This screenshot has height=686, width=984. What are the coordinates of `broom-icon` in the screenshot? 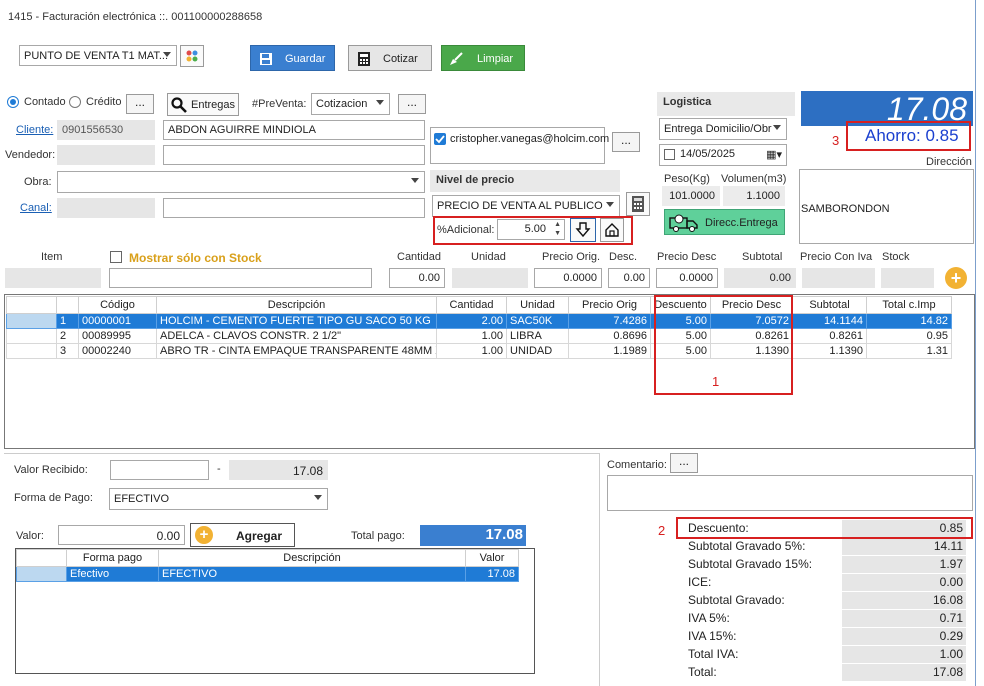 It's located at (456, 58).